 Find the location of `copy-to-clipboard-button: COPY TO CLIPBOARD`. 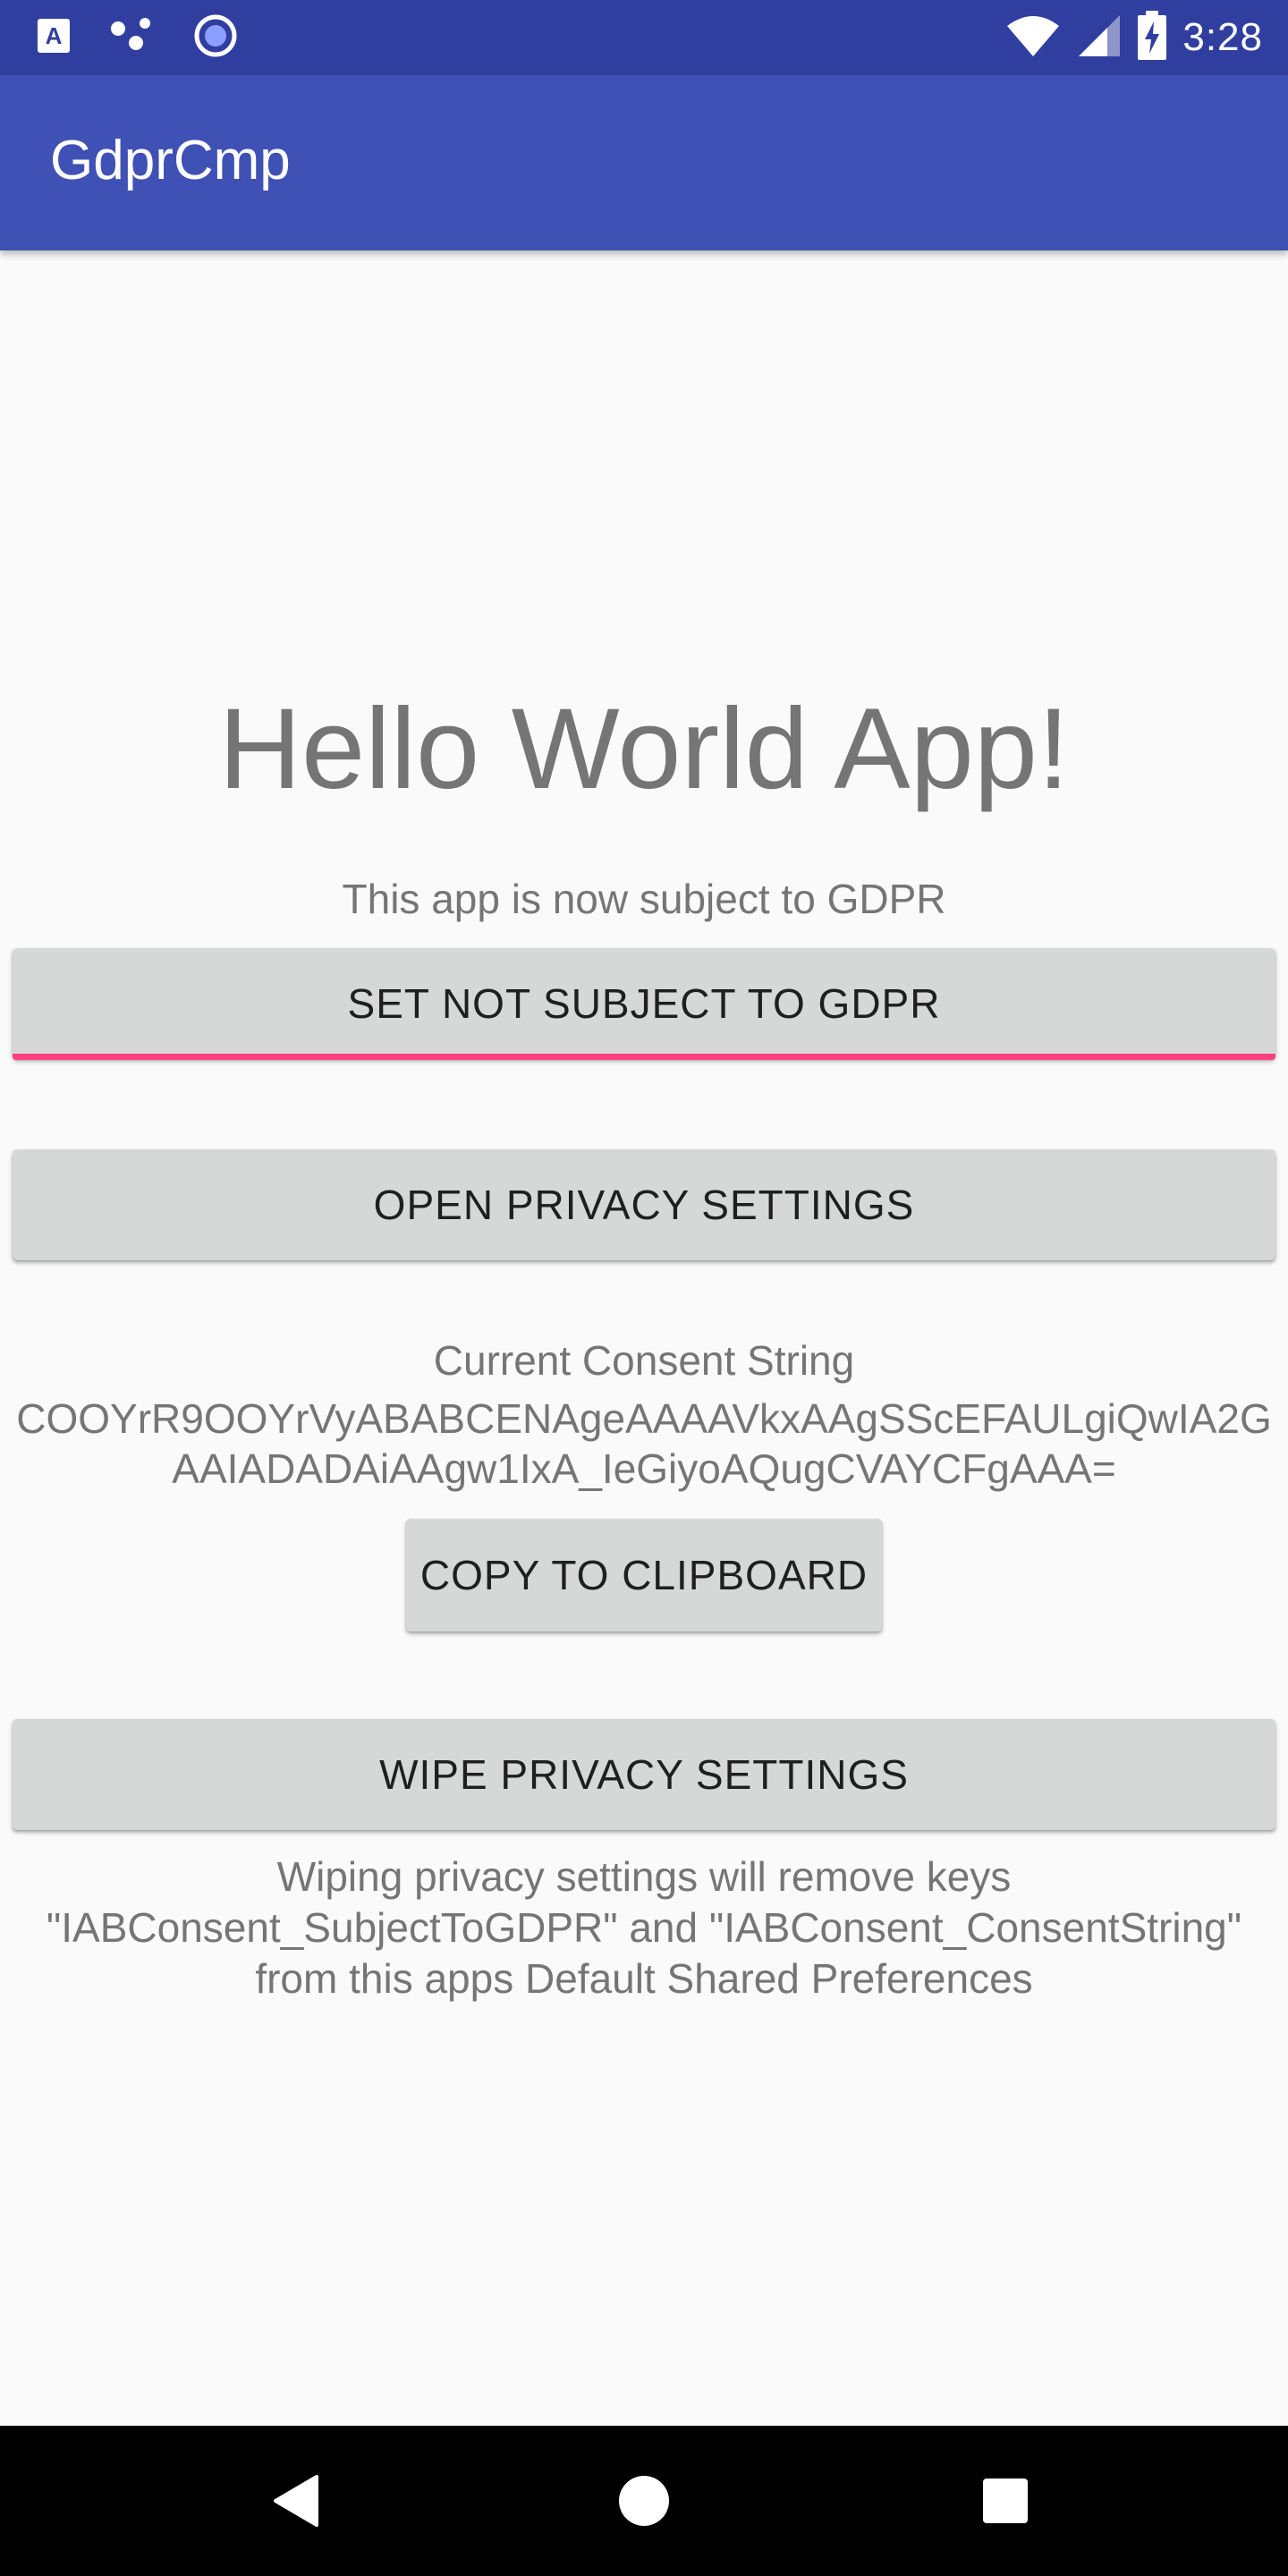

copy-to-clipboard-button: COPY TO CLIPBOARD is located at coordinates (644, 1575).